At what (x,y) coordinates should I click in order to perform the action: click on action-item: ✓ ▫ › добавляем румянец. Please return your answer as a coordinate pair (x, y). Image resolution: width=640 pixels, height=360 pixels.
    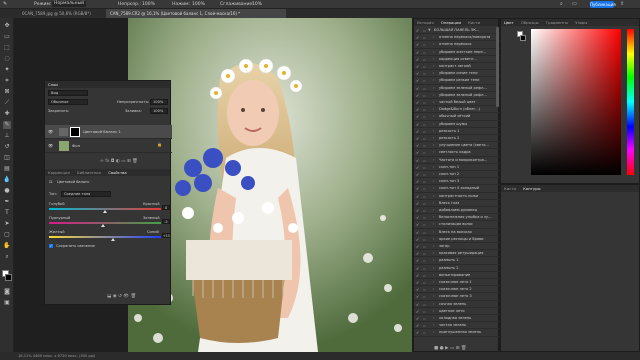
    Looking at the image, I should click on (457, 211).